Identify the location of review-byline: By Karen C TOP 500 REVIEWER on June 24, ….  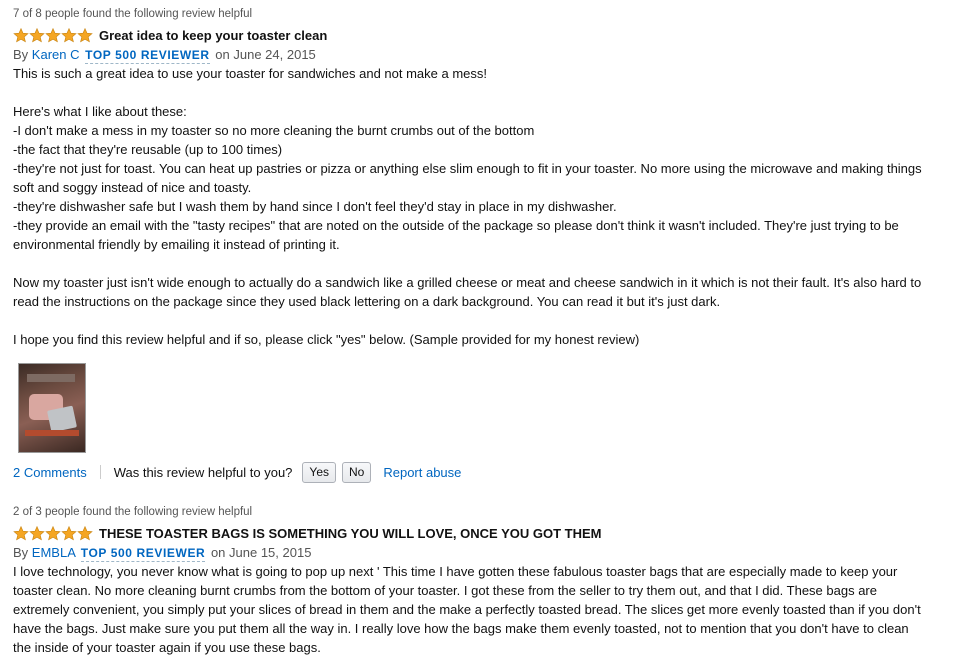
(480, 55).